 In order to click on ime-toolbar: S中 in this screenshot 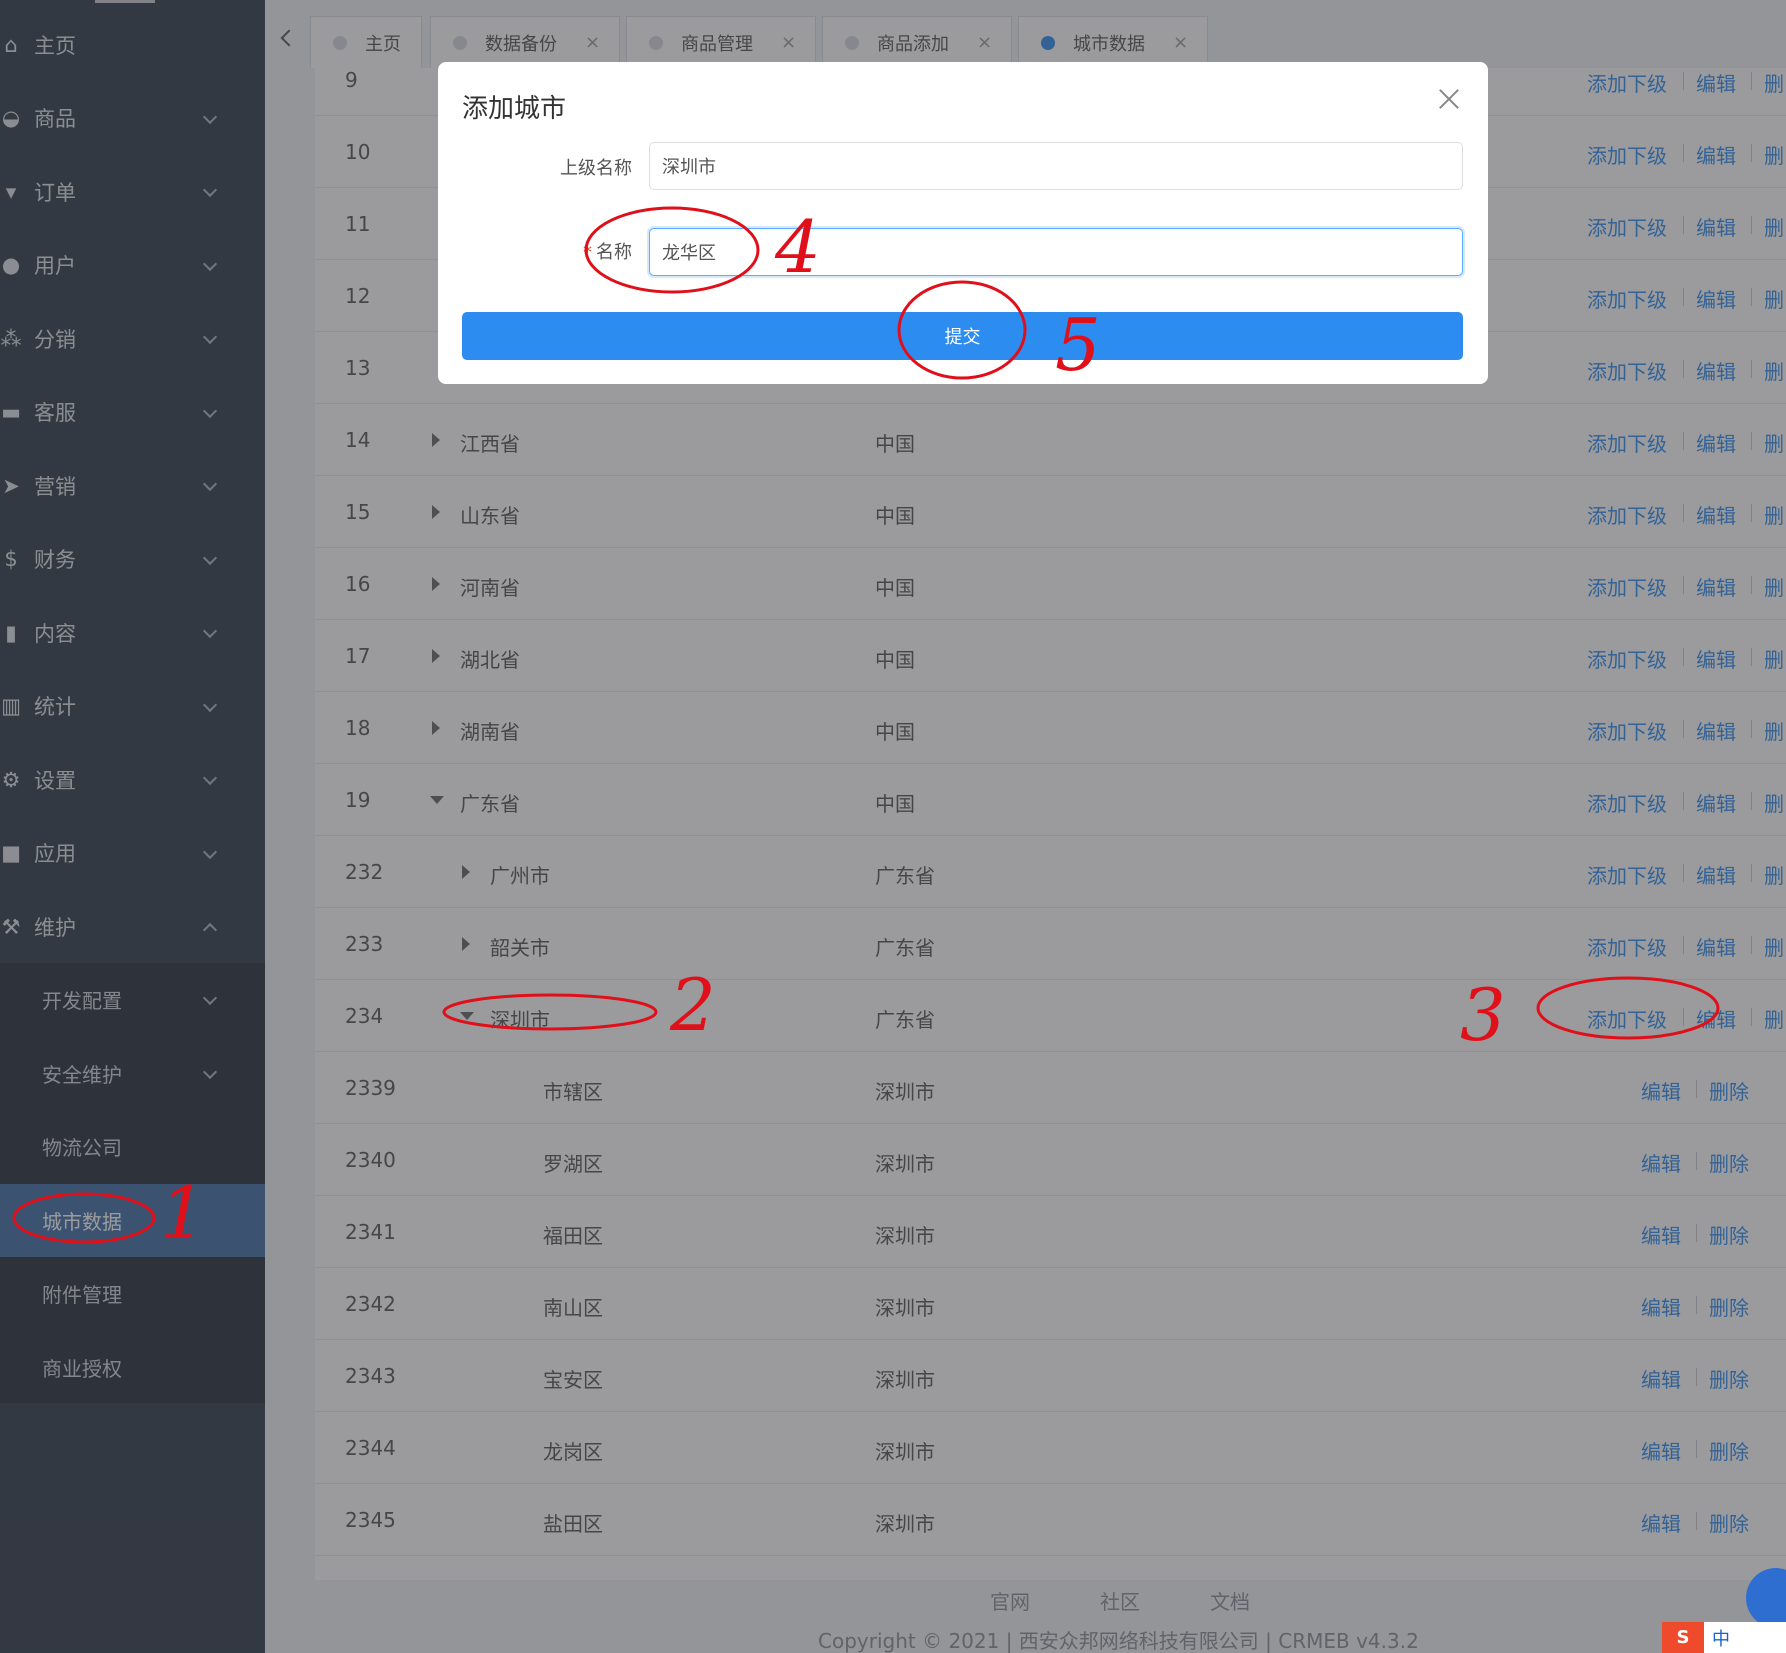, I will do `click(1724, 1637)`.